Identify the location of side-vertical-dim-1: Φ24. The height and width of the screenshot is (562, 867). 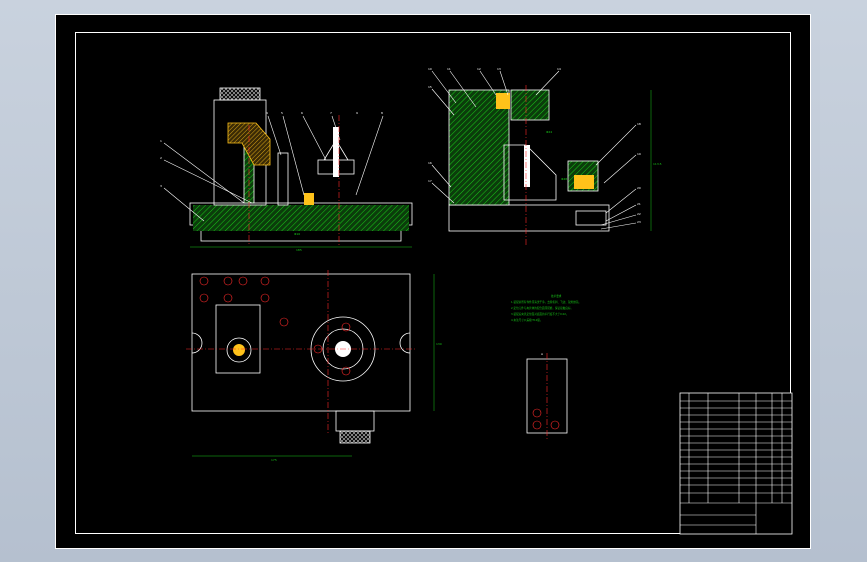
(549, 132).